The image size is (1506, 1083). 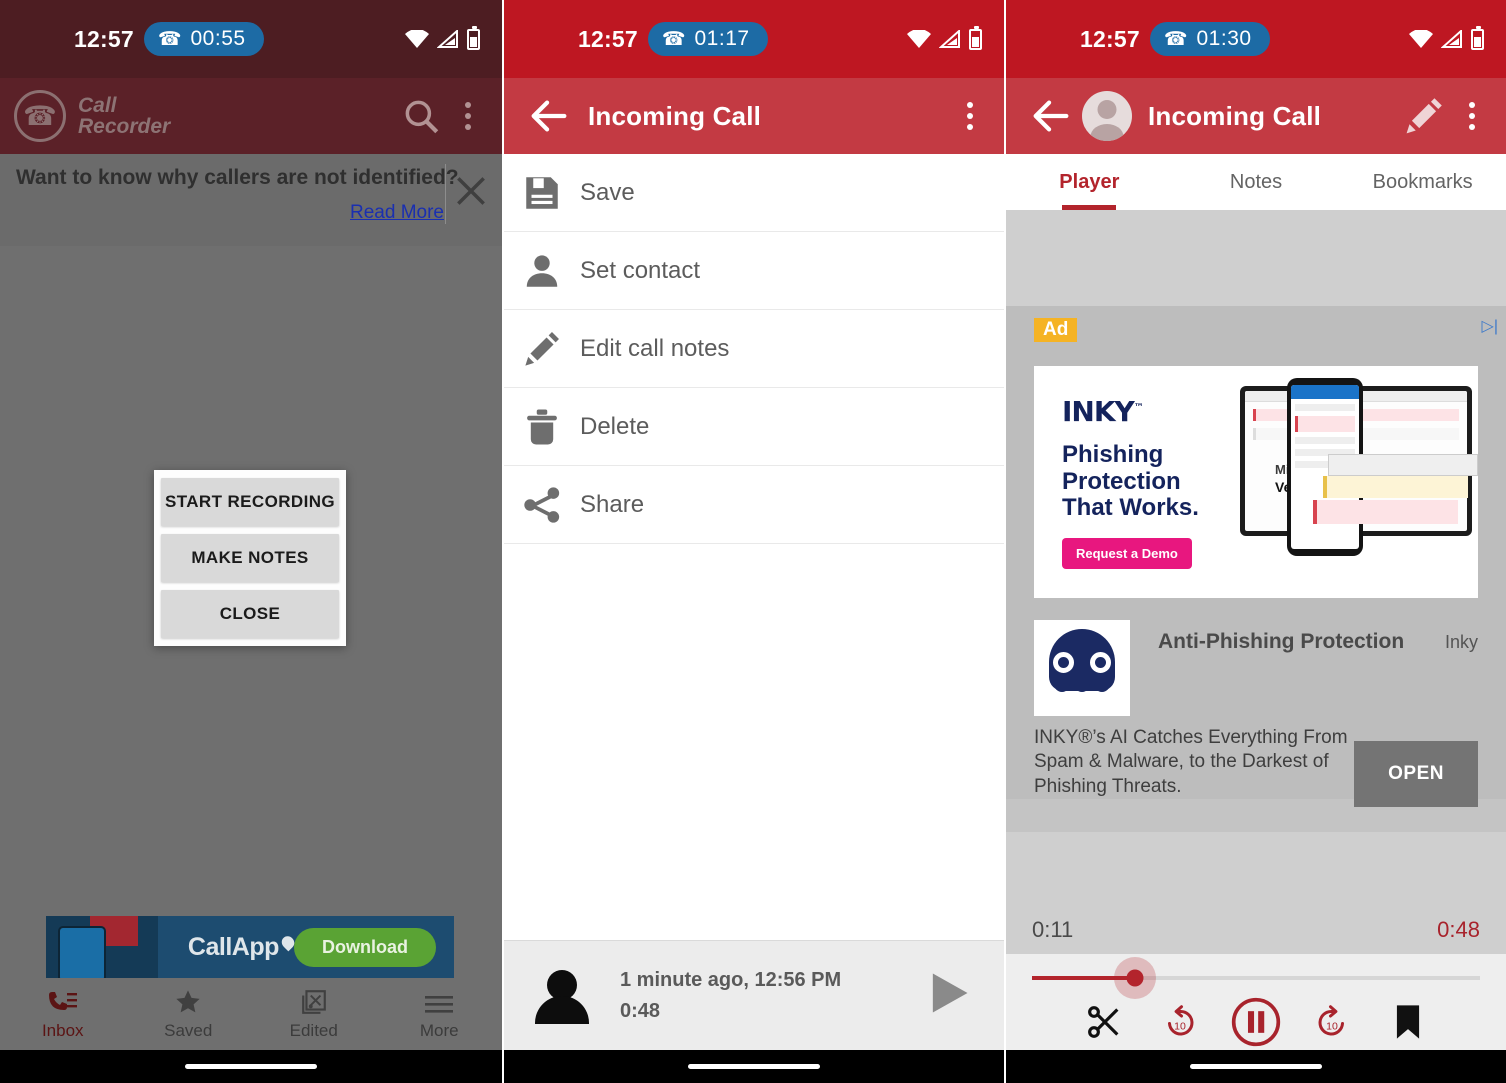 I want to click on recording-duration: 0:48, so click(x=640, y=1010).